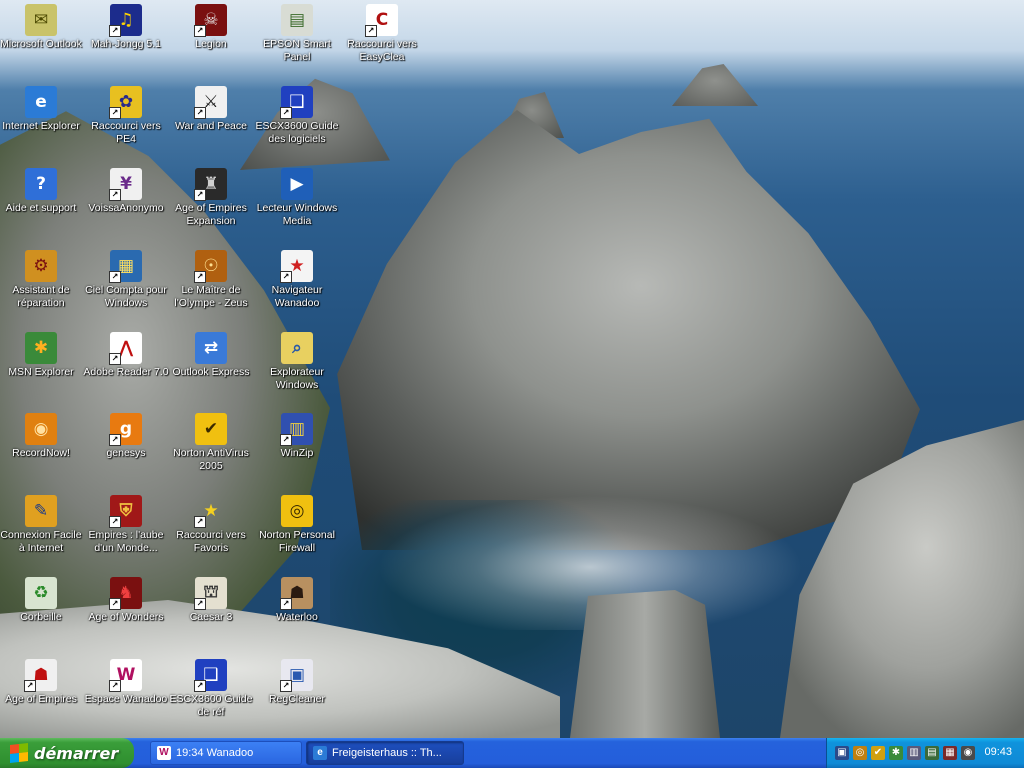 Image resolution: width=1024 pixels, height=768 pixels. I want to click on system-tray: ▣ ◎ ✔ ✱ ▥ ▤ ▦ ◉ 09:43, so click(925, 753).